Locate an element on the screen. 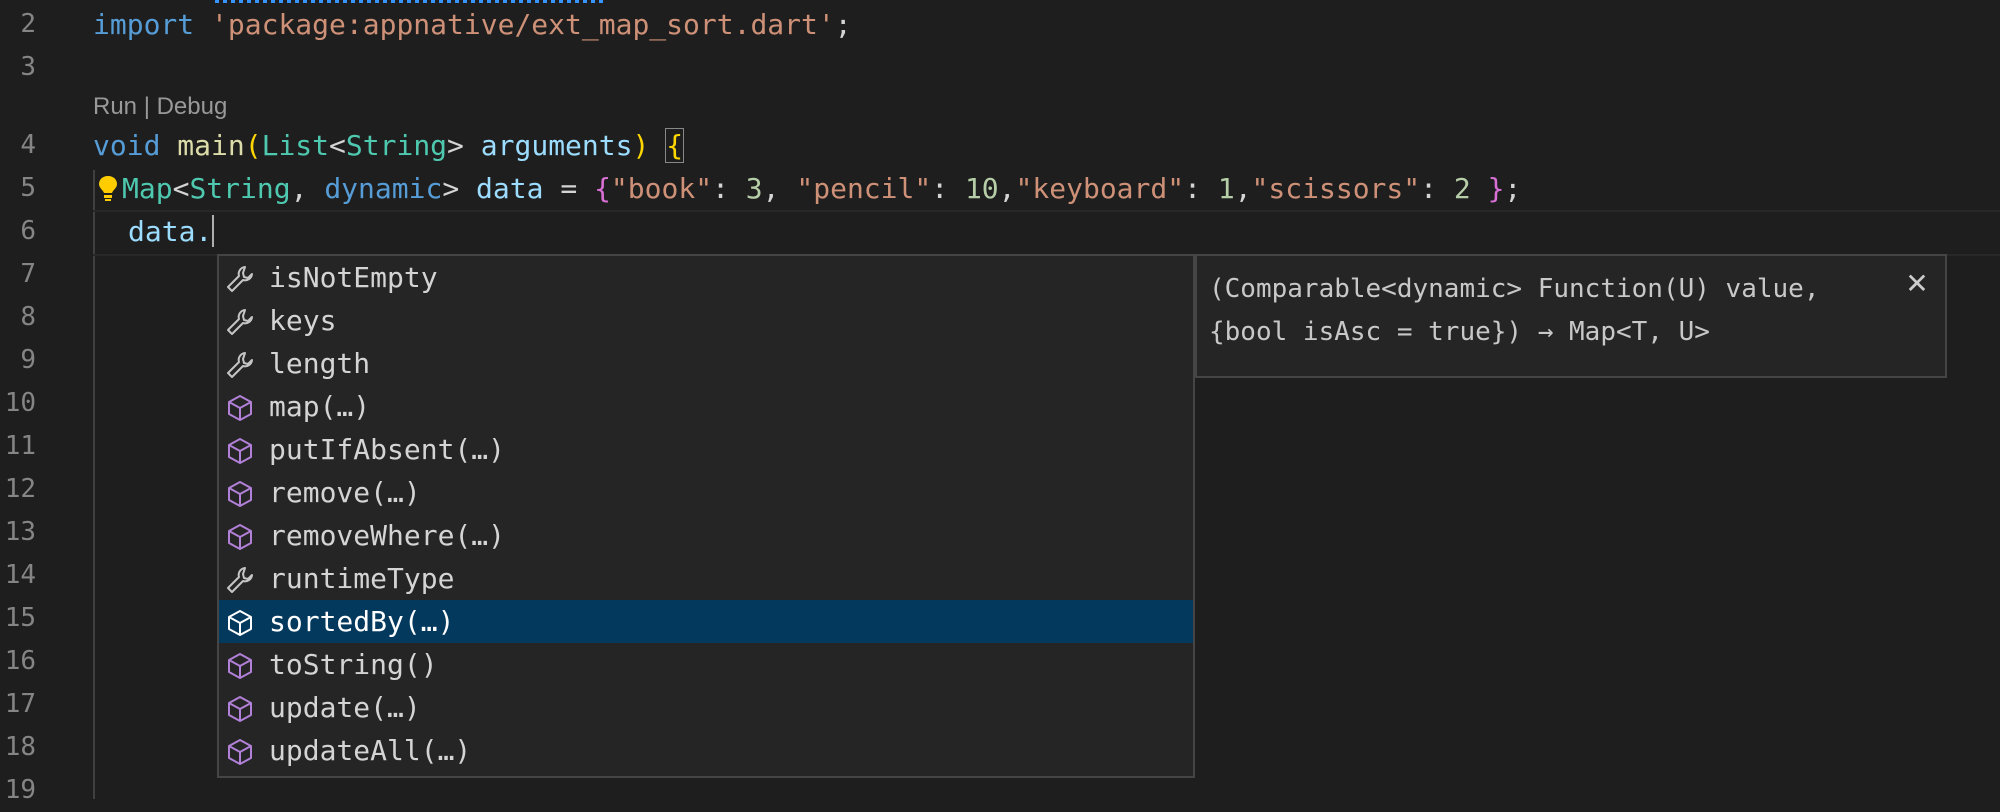 The image size is (2000, 812). codelens-run-debug: Run | Debug is located at coordinates (160, 107).